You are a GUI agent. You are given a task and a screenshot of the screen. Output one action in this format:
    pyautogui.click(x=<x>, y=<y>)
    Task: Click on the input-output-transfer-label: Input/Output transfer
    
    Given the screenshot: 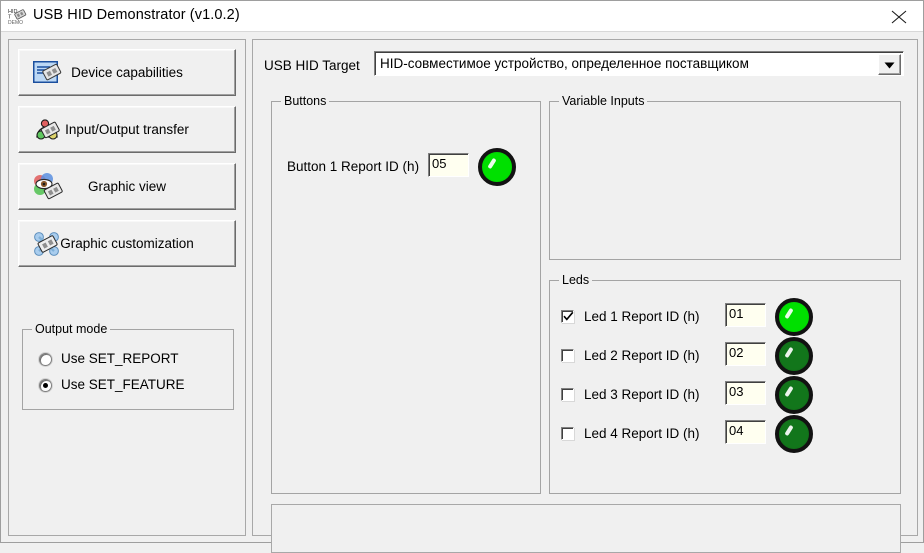 What is the action you would take?
    pyautogui.click(x=127, y=129)
    